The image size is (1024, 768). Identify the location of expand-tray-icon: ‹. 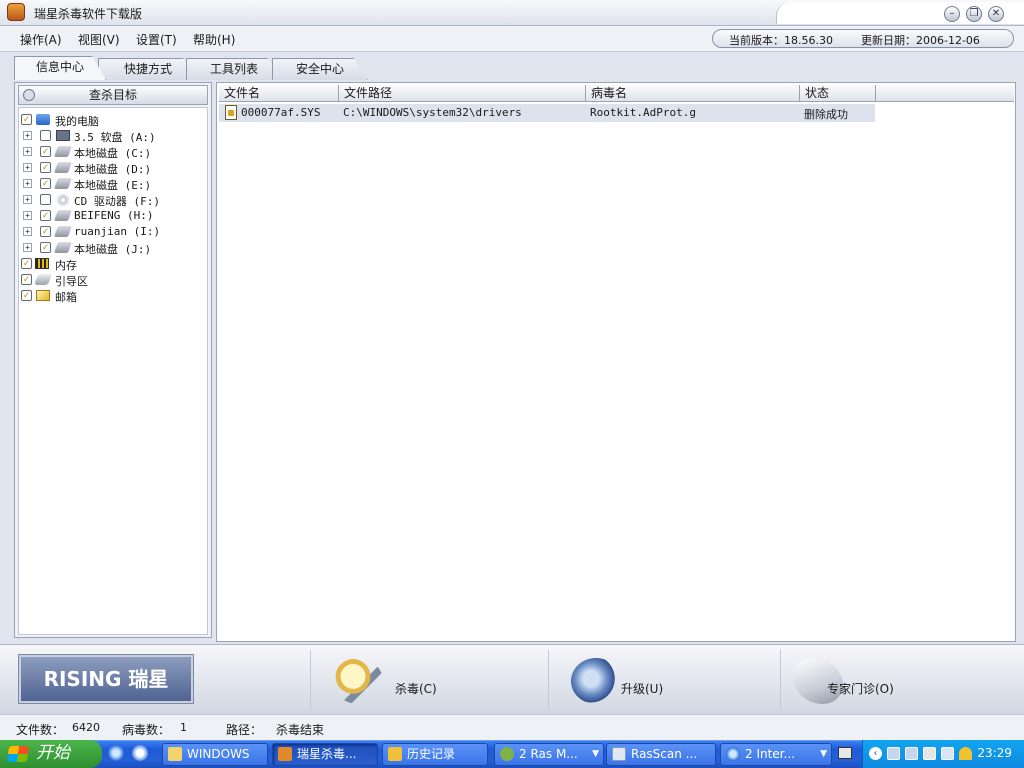
(875, 753).